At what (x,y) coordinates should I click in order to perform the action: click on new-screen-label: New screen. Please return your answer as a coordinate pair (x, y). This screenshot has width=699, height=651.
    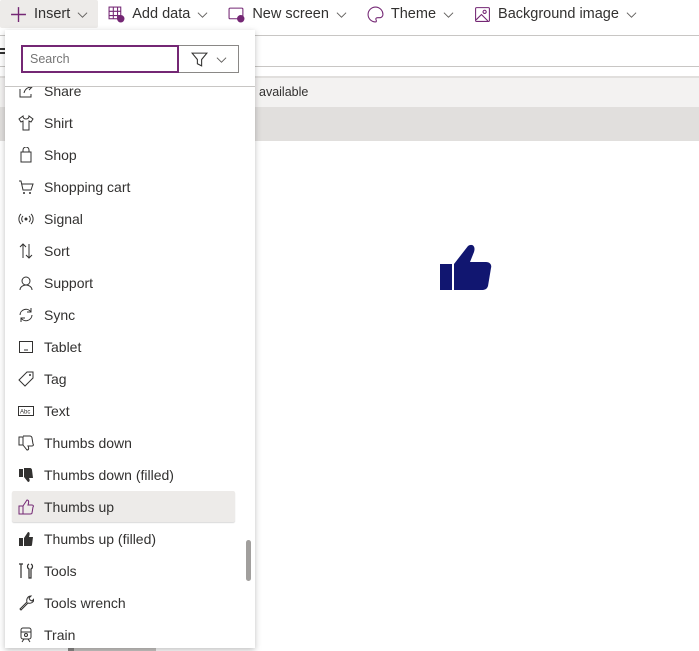
    Looking at the image, I should click on (290, 14).